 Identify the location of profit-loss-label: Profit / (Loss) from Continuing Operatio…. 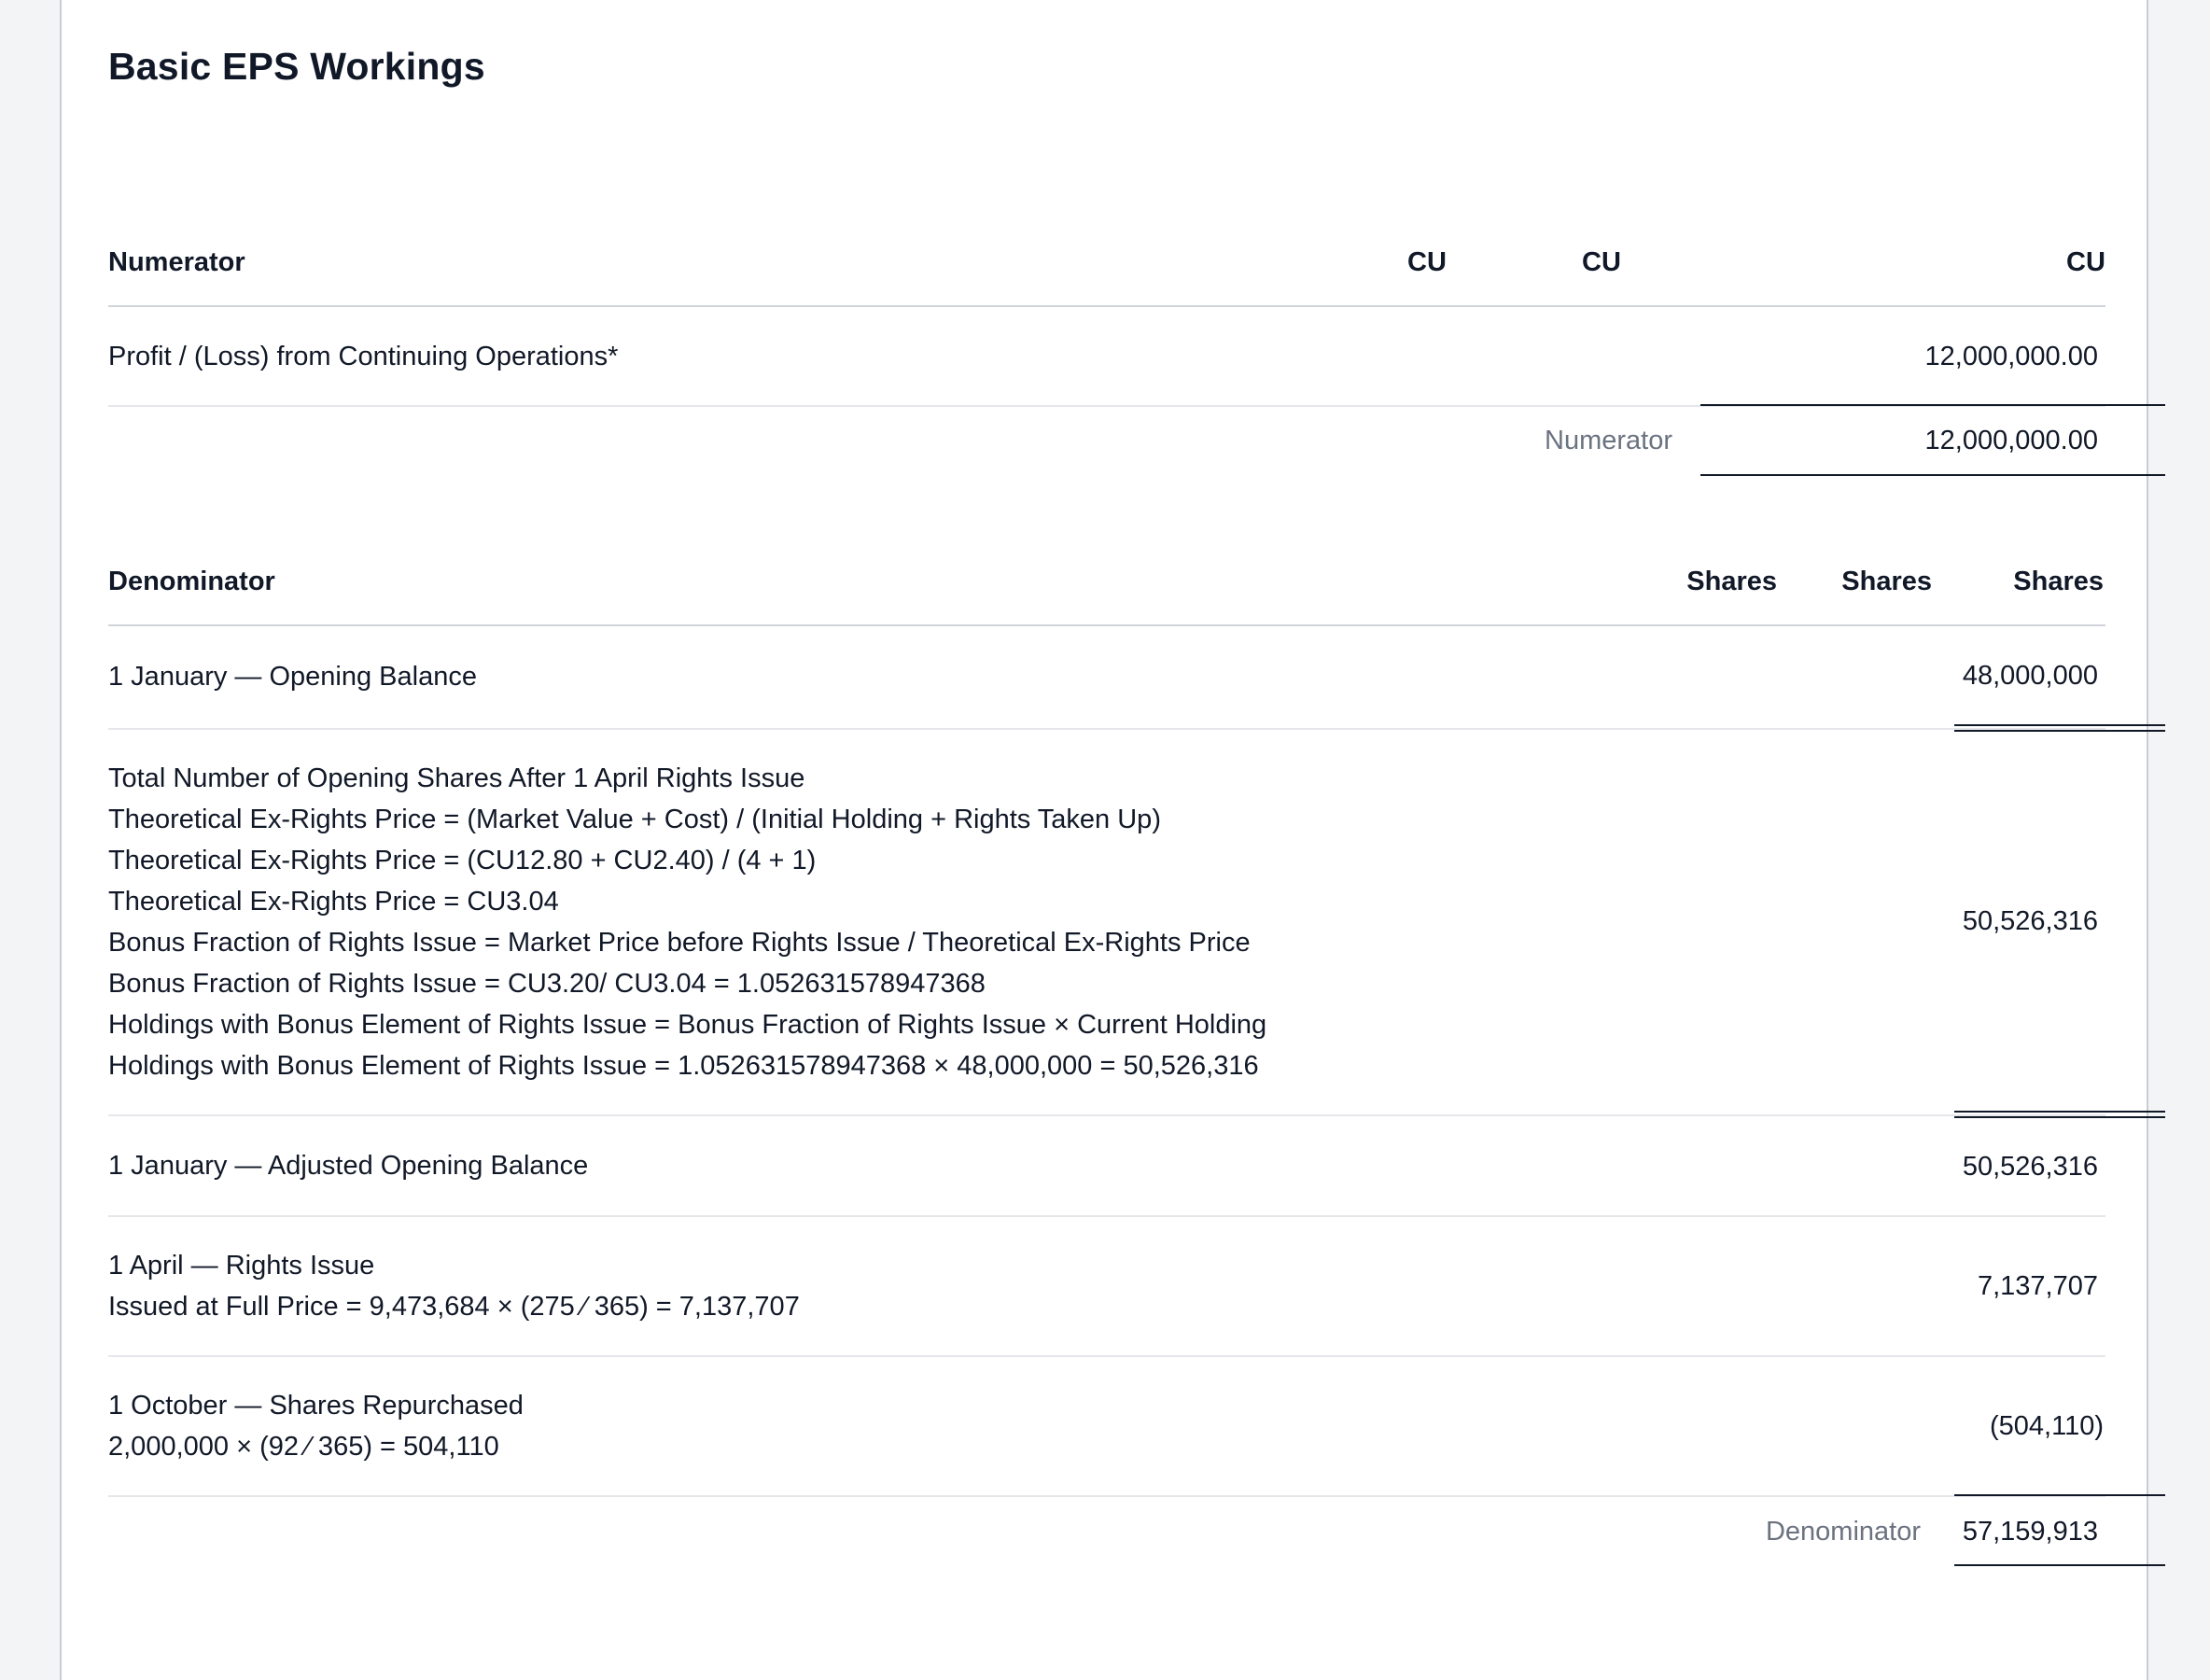
(363, 356).